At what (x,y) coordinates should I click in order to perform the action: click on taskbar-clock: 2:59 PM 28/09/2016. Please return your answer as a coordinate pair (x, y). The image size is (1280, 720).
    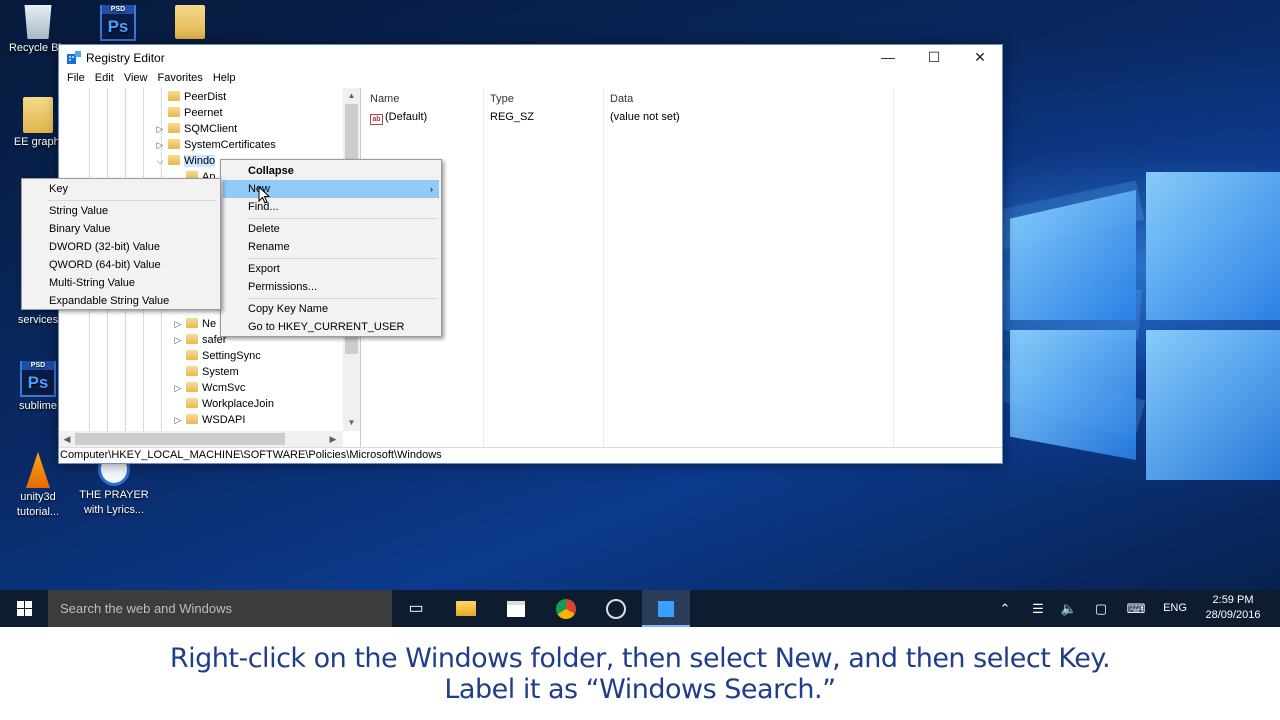
    Looking at the image, I should click on (1233, 608).